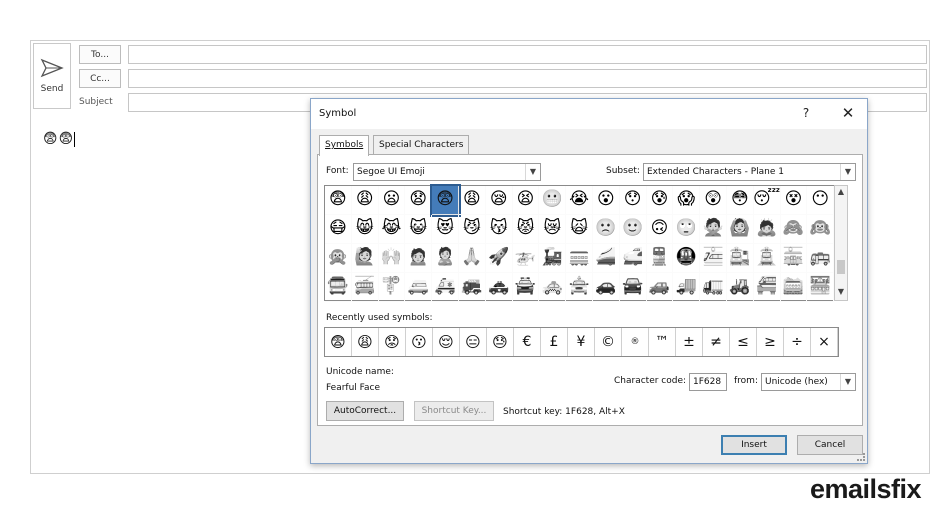 The height and width of the screenshot is (511, 945). What do you see at coordinates (848, 113) in the screenshot?
I see `close-button: ✕` at bounding box center [848, 113].